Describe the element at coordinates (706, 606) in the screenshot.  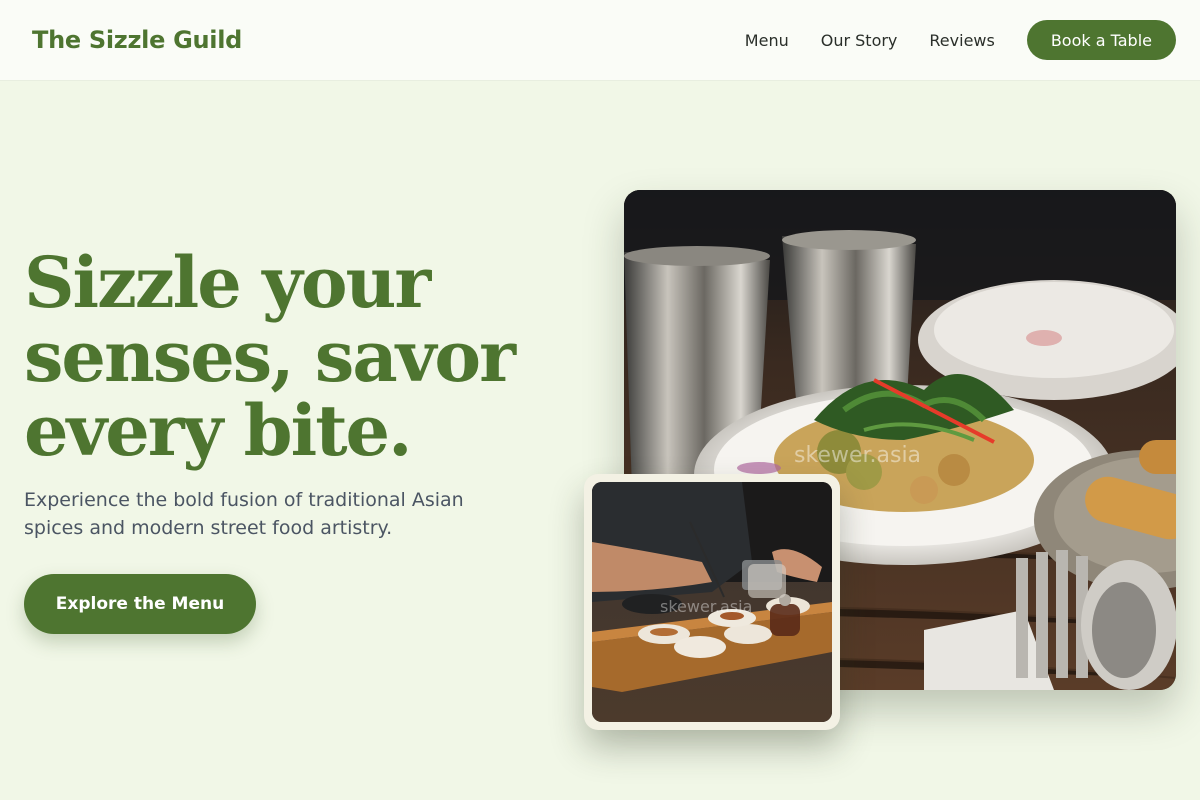
I see `small-photo-watermark: skewer.asia` at that location.